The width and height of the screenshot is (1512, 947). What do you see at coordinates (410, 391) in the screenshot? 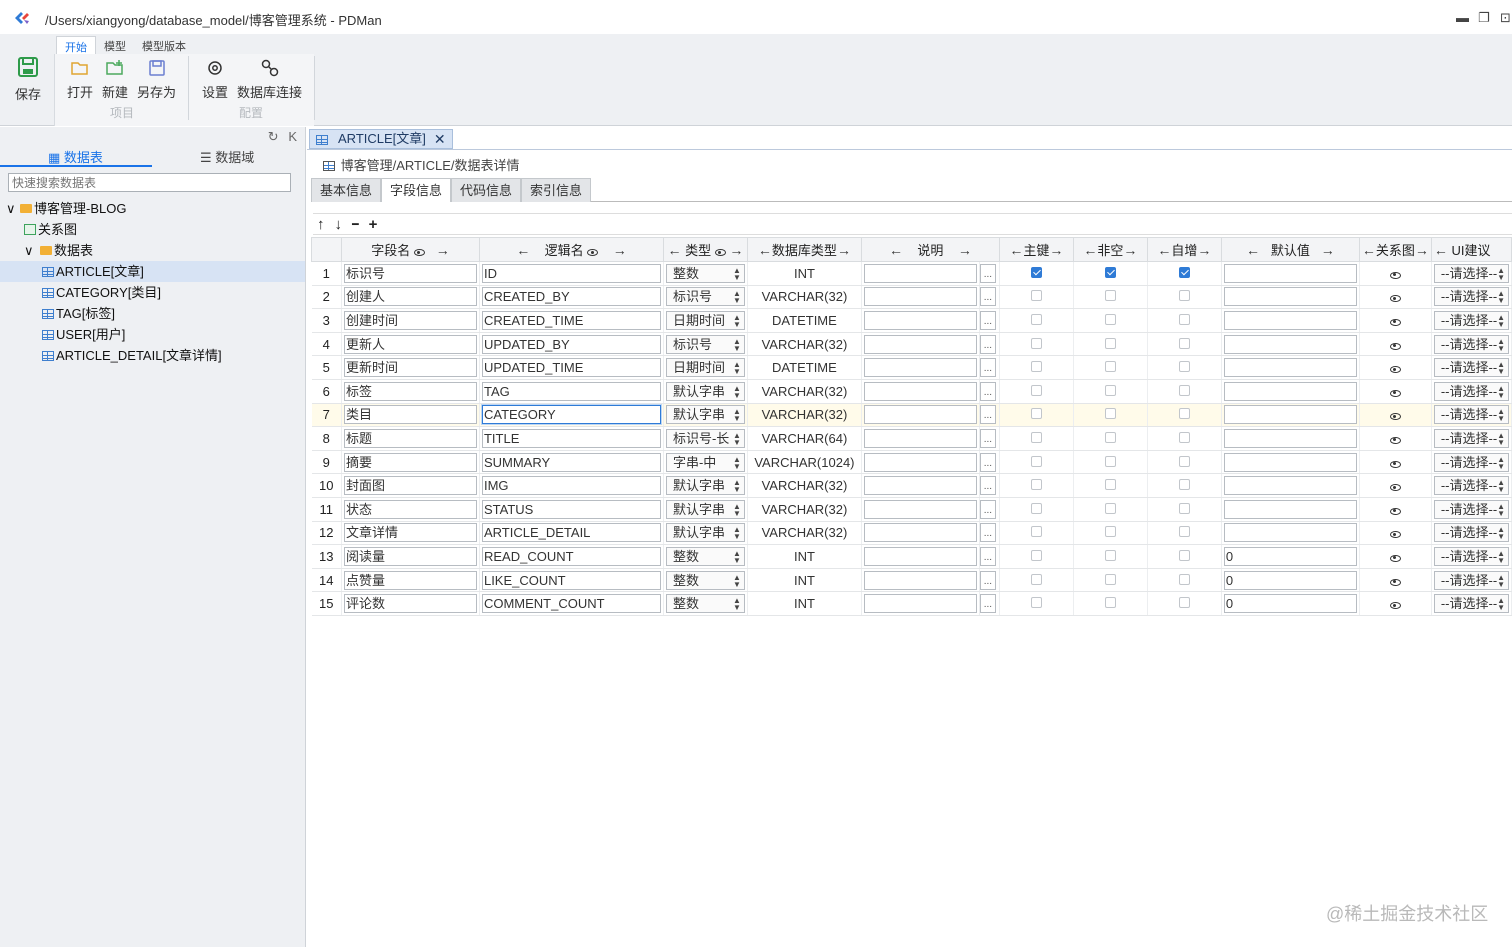
I see `field-name-input: 标签` at bounding box center [410, 391].